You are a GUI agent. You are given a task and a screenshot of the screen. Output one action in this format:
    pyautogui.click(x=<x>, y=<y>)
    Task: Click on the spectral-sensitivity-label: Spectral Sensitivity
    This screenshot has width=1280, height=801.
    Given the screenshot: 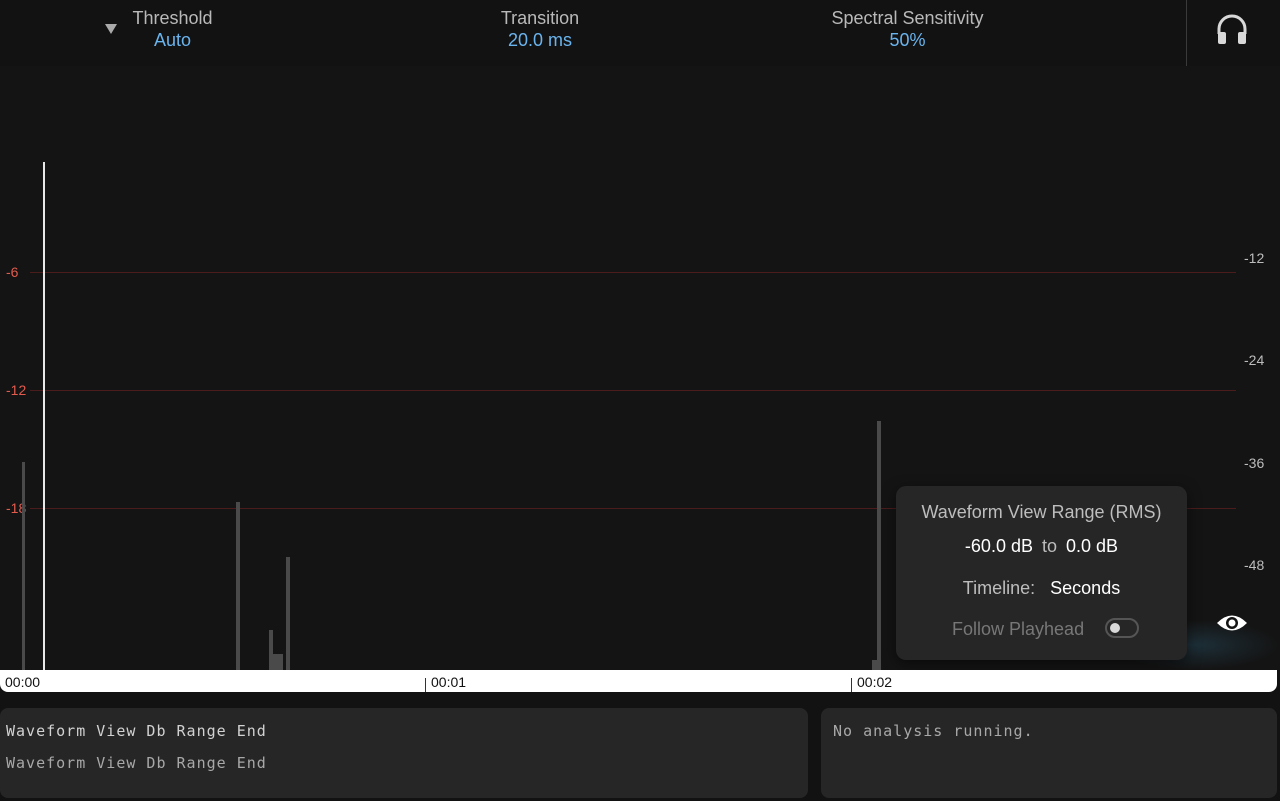 What is the action you would take?
    pyautogui.click(x=907, y=18)
    